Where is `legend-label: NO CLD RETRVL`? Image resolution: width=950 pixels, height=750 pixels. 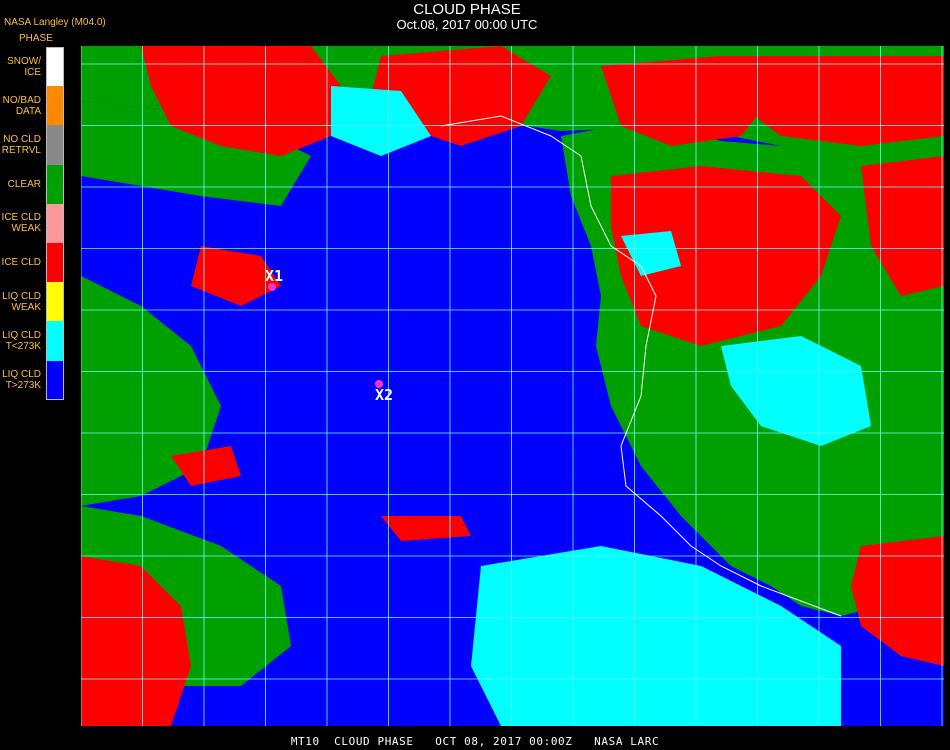
legend-label: NO CLD RETRVL is located at coordinates (20, 145).